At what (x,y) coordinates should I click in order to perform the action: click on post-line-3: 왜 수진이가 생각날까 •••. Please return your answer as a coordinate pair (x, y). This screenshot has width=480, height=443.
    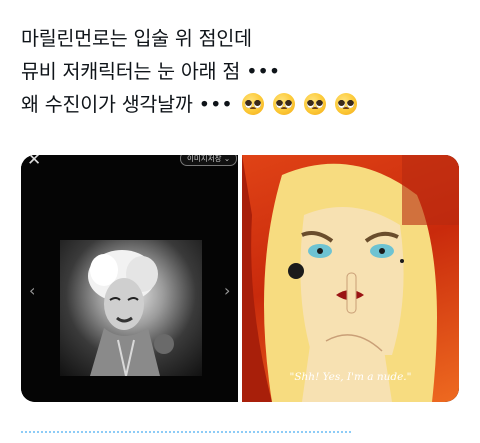
    Looking at the image, I should click on (241, 104).